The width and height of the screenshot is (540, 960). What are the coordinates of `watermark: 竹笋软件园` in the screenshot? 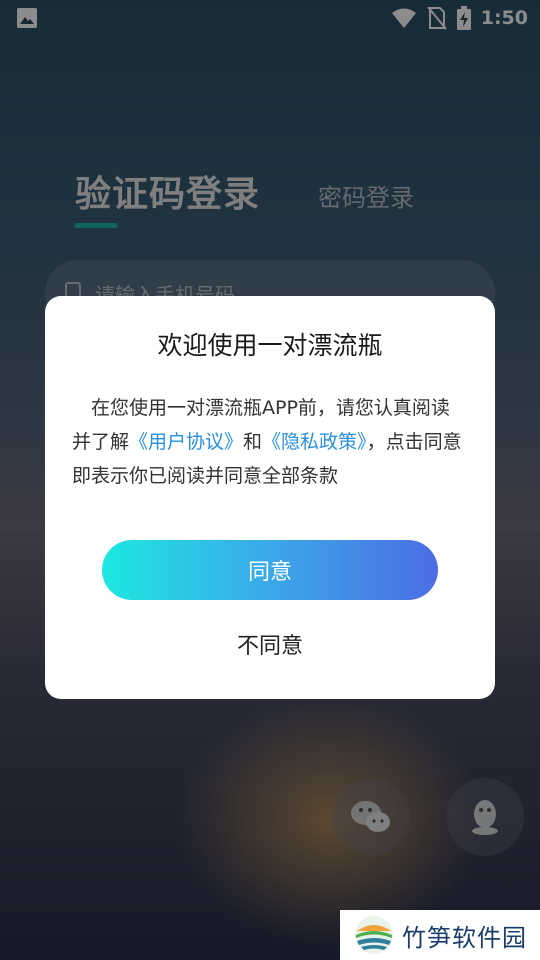 It's located at (440, 935).